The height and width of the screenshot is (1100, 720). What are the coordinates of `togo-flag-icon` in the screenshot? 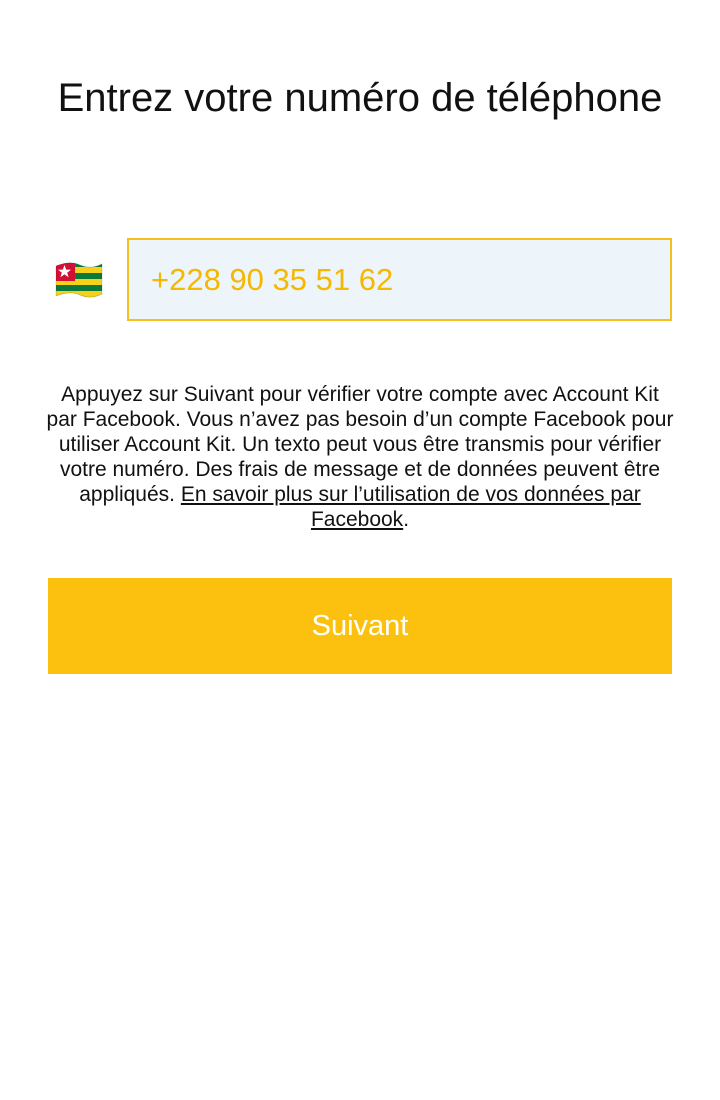 It's located at (79, 281).